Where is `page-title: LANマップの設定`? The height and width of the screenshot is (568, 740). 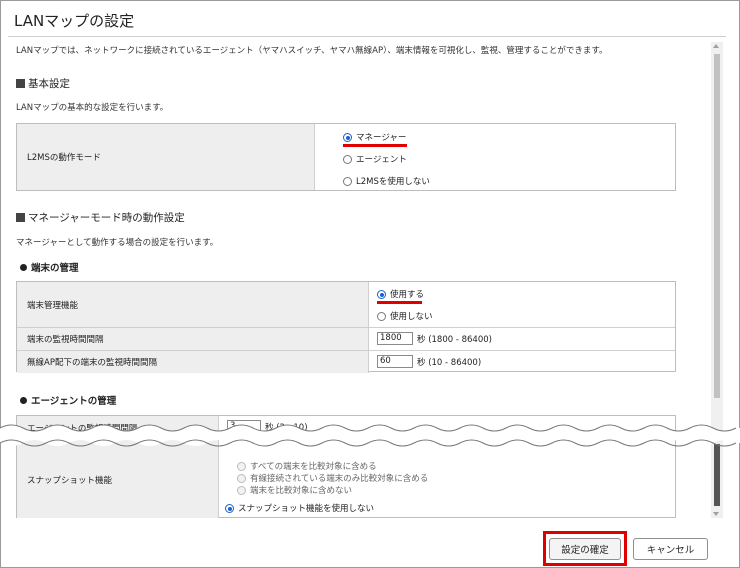
page-title: LANマップの設定 is located at coordinates (74, 21).